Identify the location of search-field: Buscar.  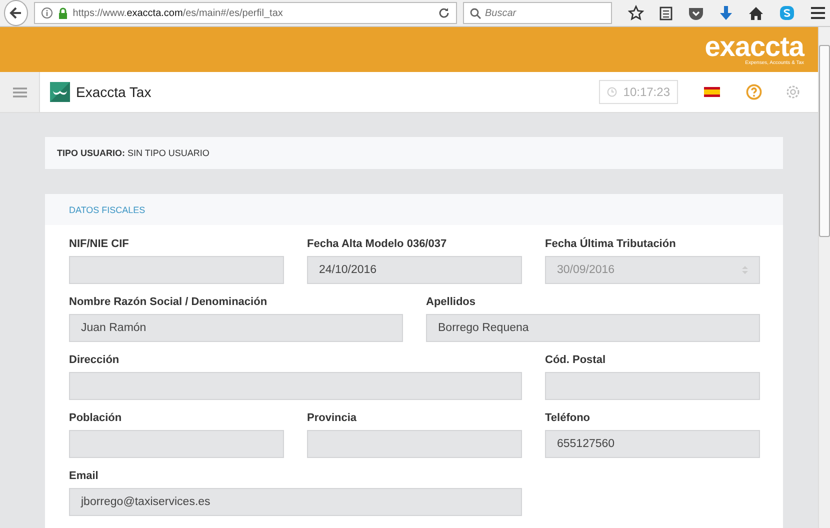
(537, 13).